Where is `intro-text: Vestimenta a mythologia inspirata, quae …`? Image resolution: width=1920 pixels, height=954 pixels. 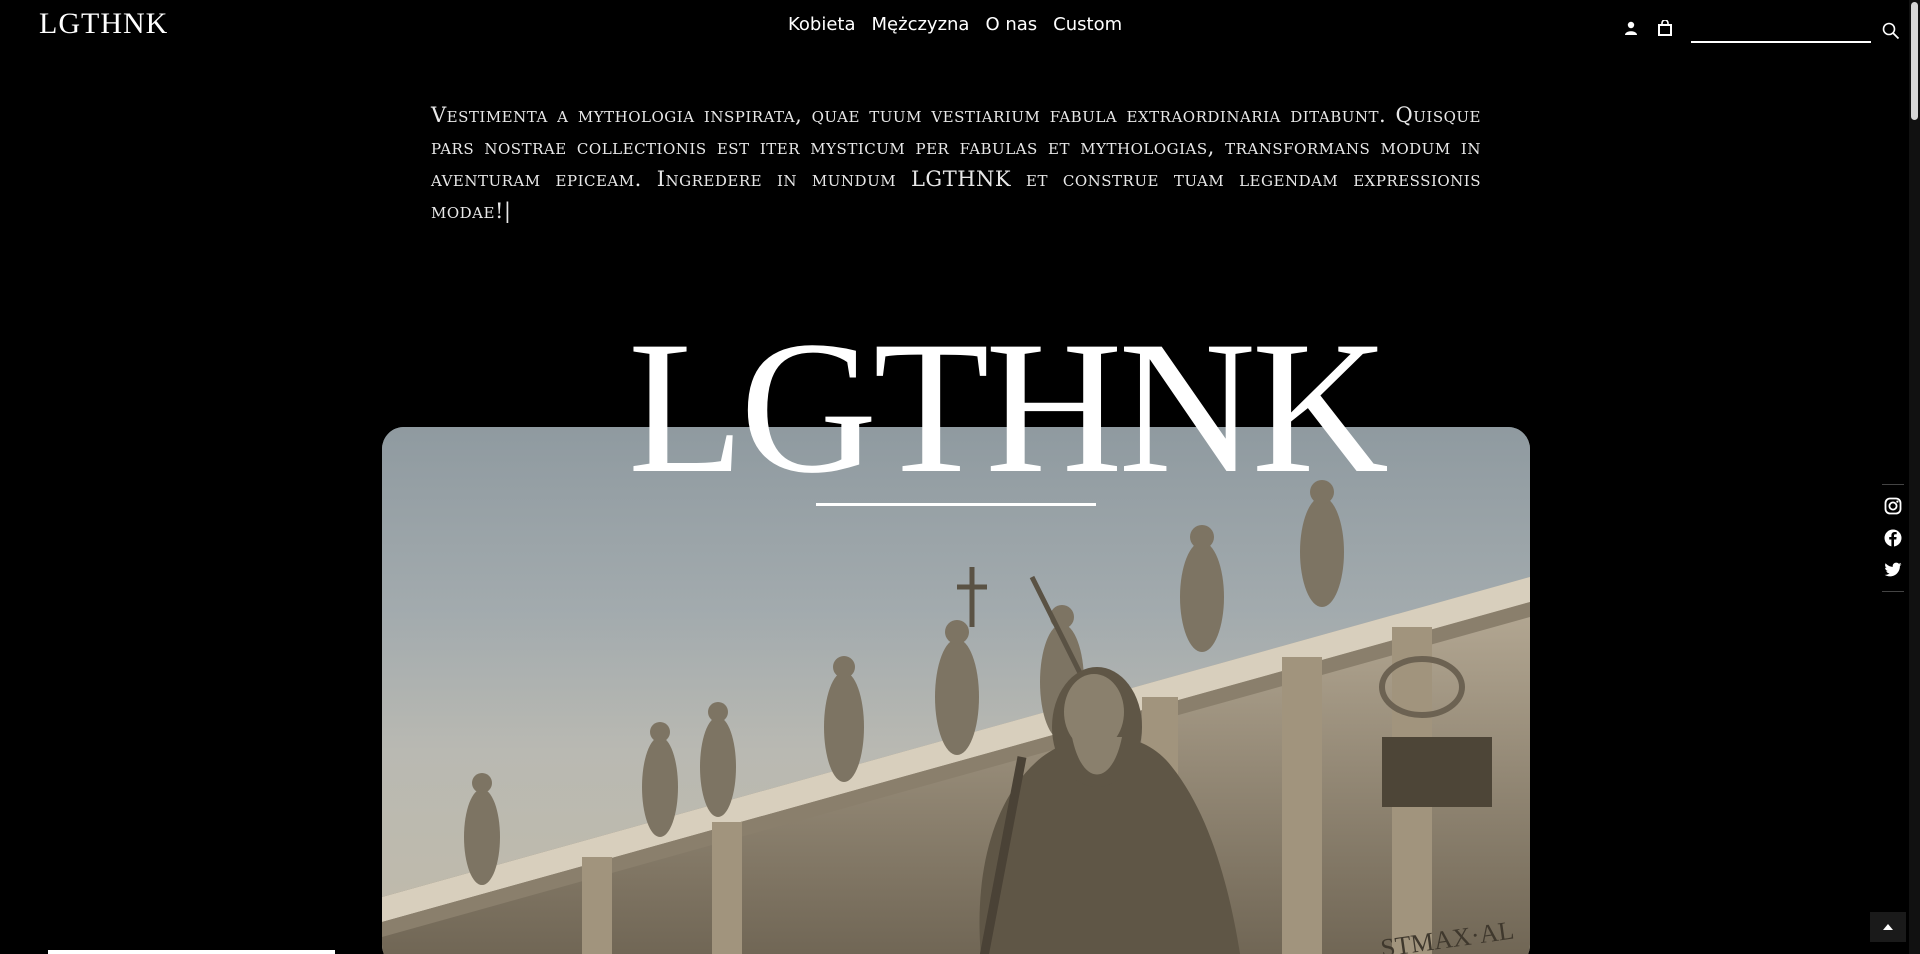 intro-text: Vestimenta a mythologia inspirata, quae … is located at coordinates (956, 163).